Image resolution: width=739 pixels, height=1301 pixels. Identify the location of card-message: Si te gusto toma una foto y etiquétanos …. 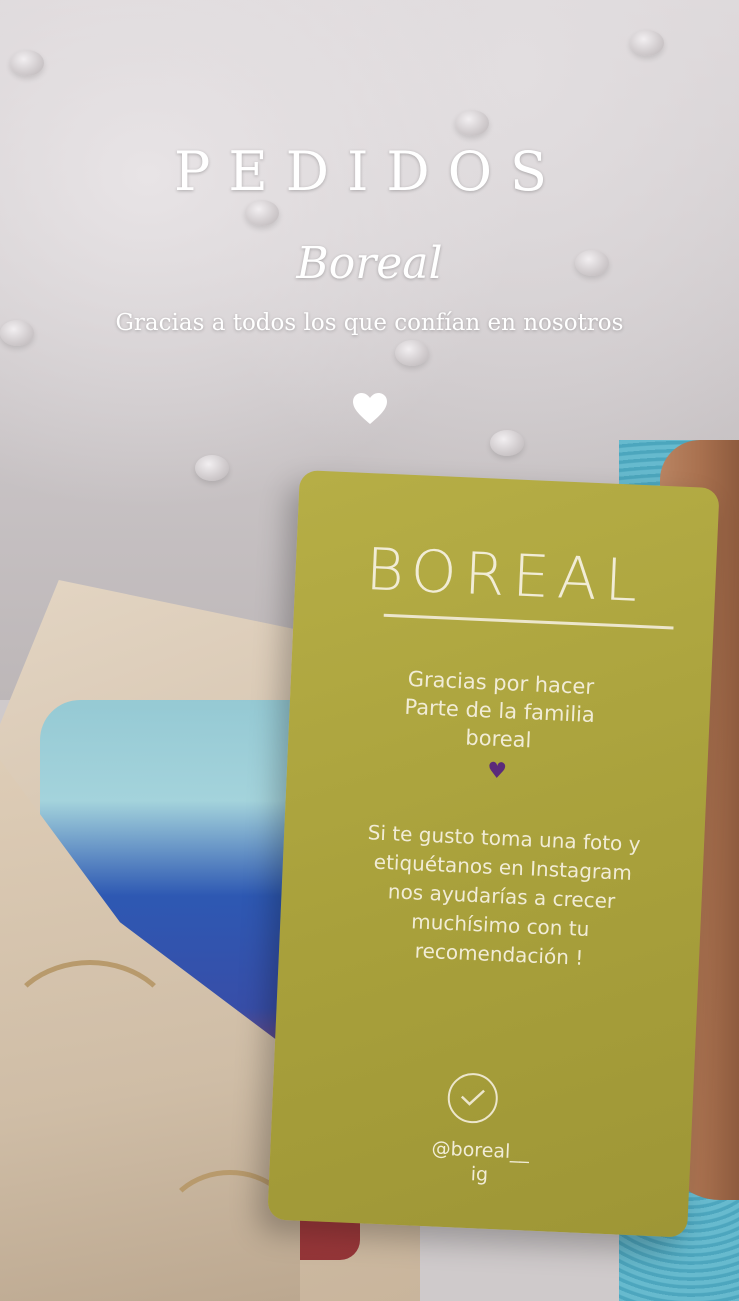
(504, 895).